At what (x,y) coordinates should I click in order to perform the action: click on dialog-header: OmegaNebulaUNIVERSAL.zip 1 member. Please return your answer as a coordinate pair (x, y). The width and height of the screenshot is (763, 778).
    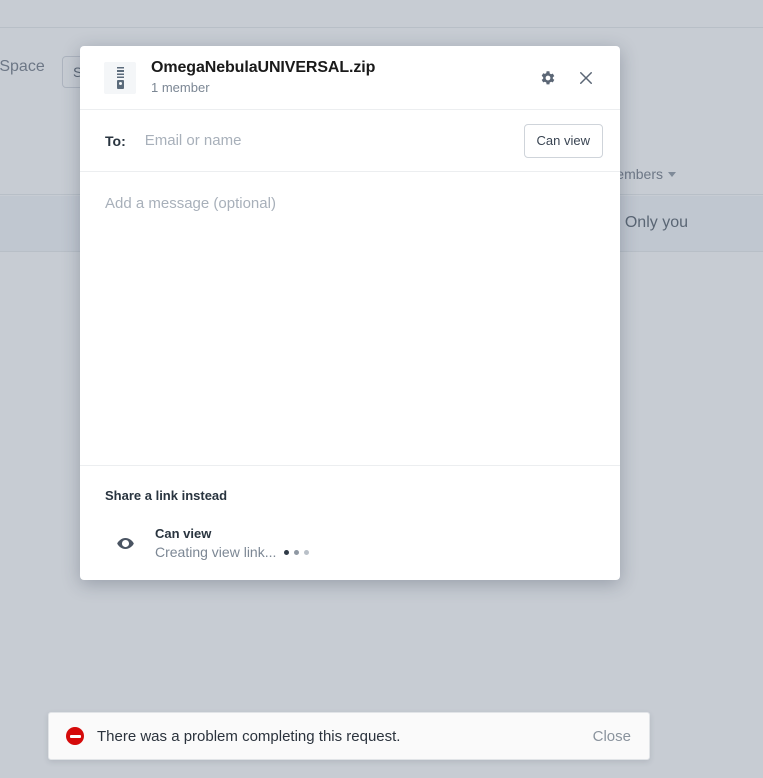
    Looking at the image, I should click on (350, 78).